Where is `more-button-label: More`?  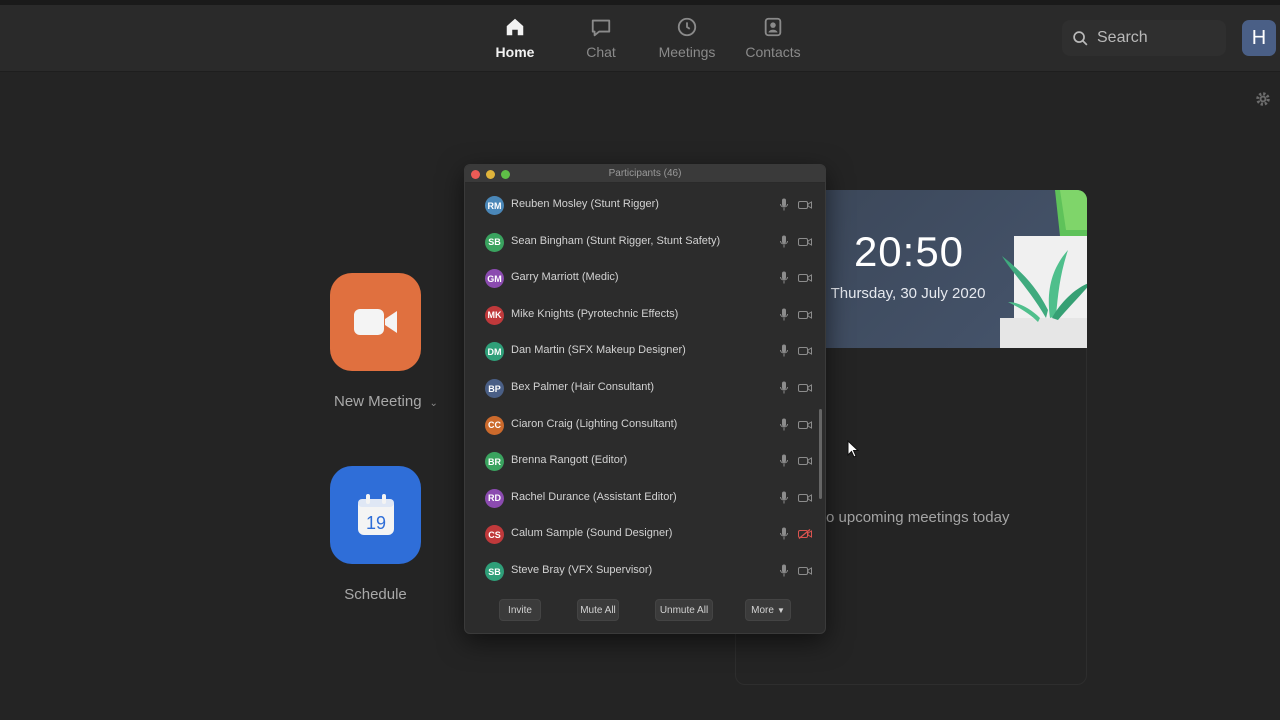 more-button-label: More is located at coordinates (762, 610).